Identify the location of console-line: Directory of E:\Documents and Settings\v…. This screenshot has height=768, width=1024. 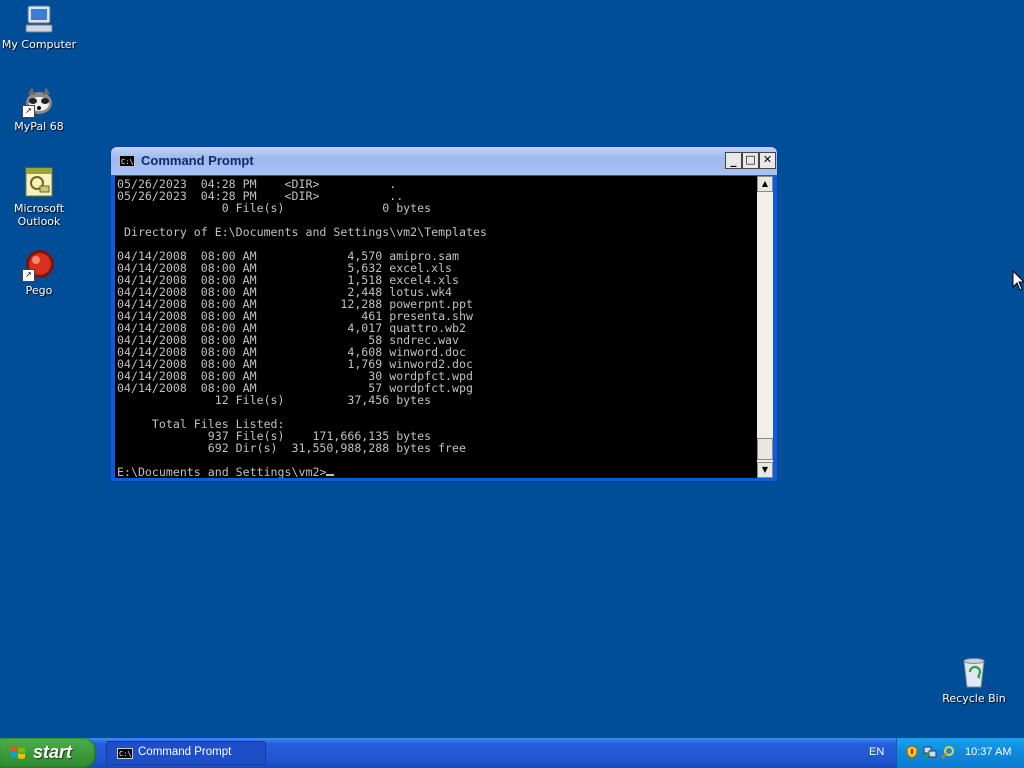
(305, 232).